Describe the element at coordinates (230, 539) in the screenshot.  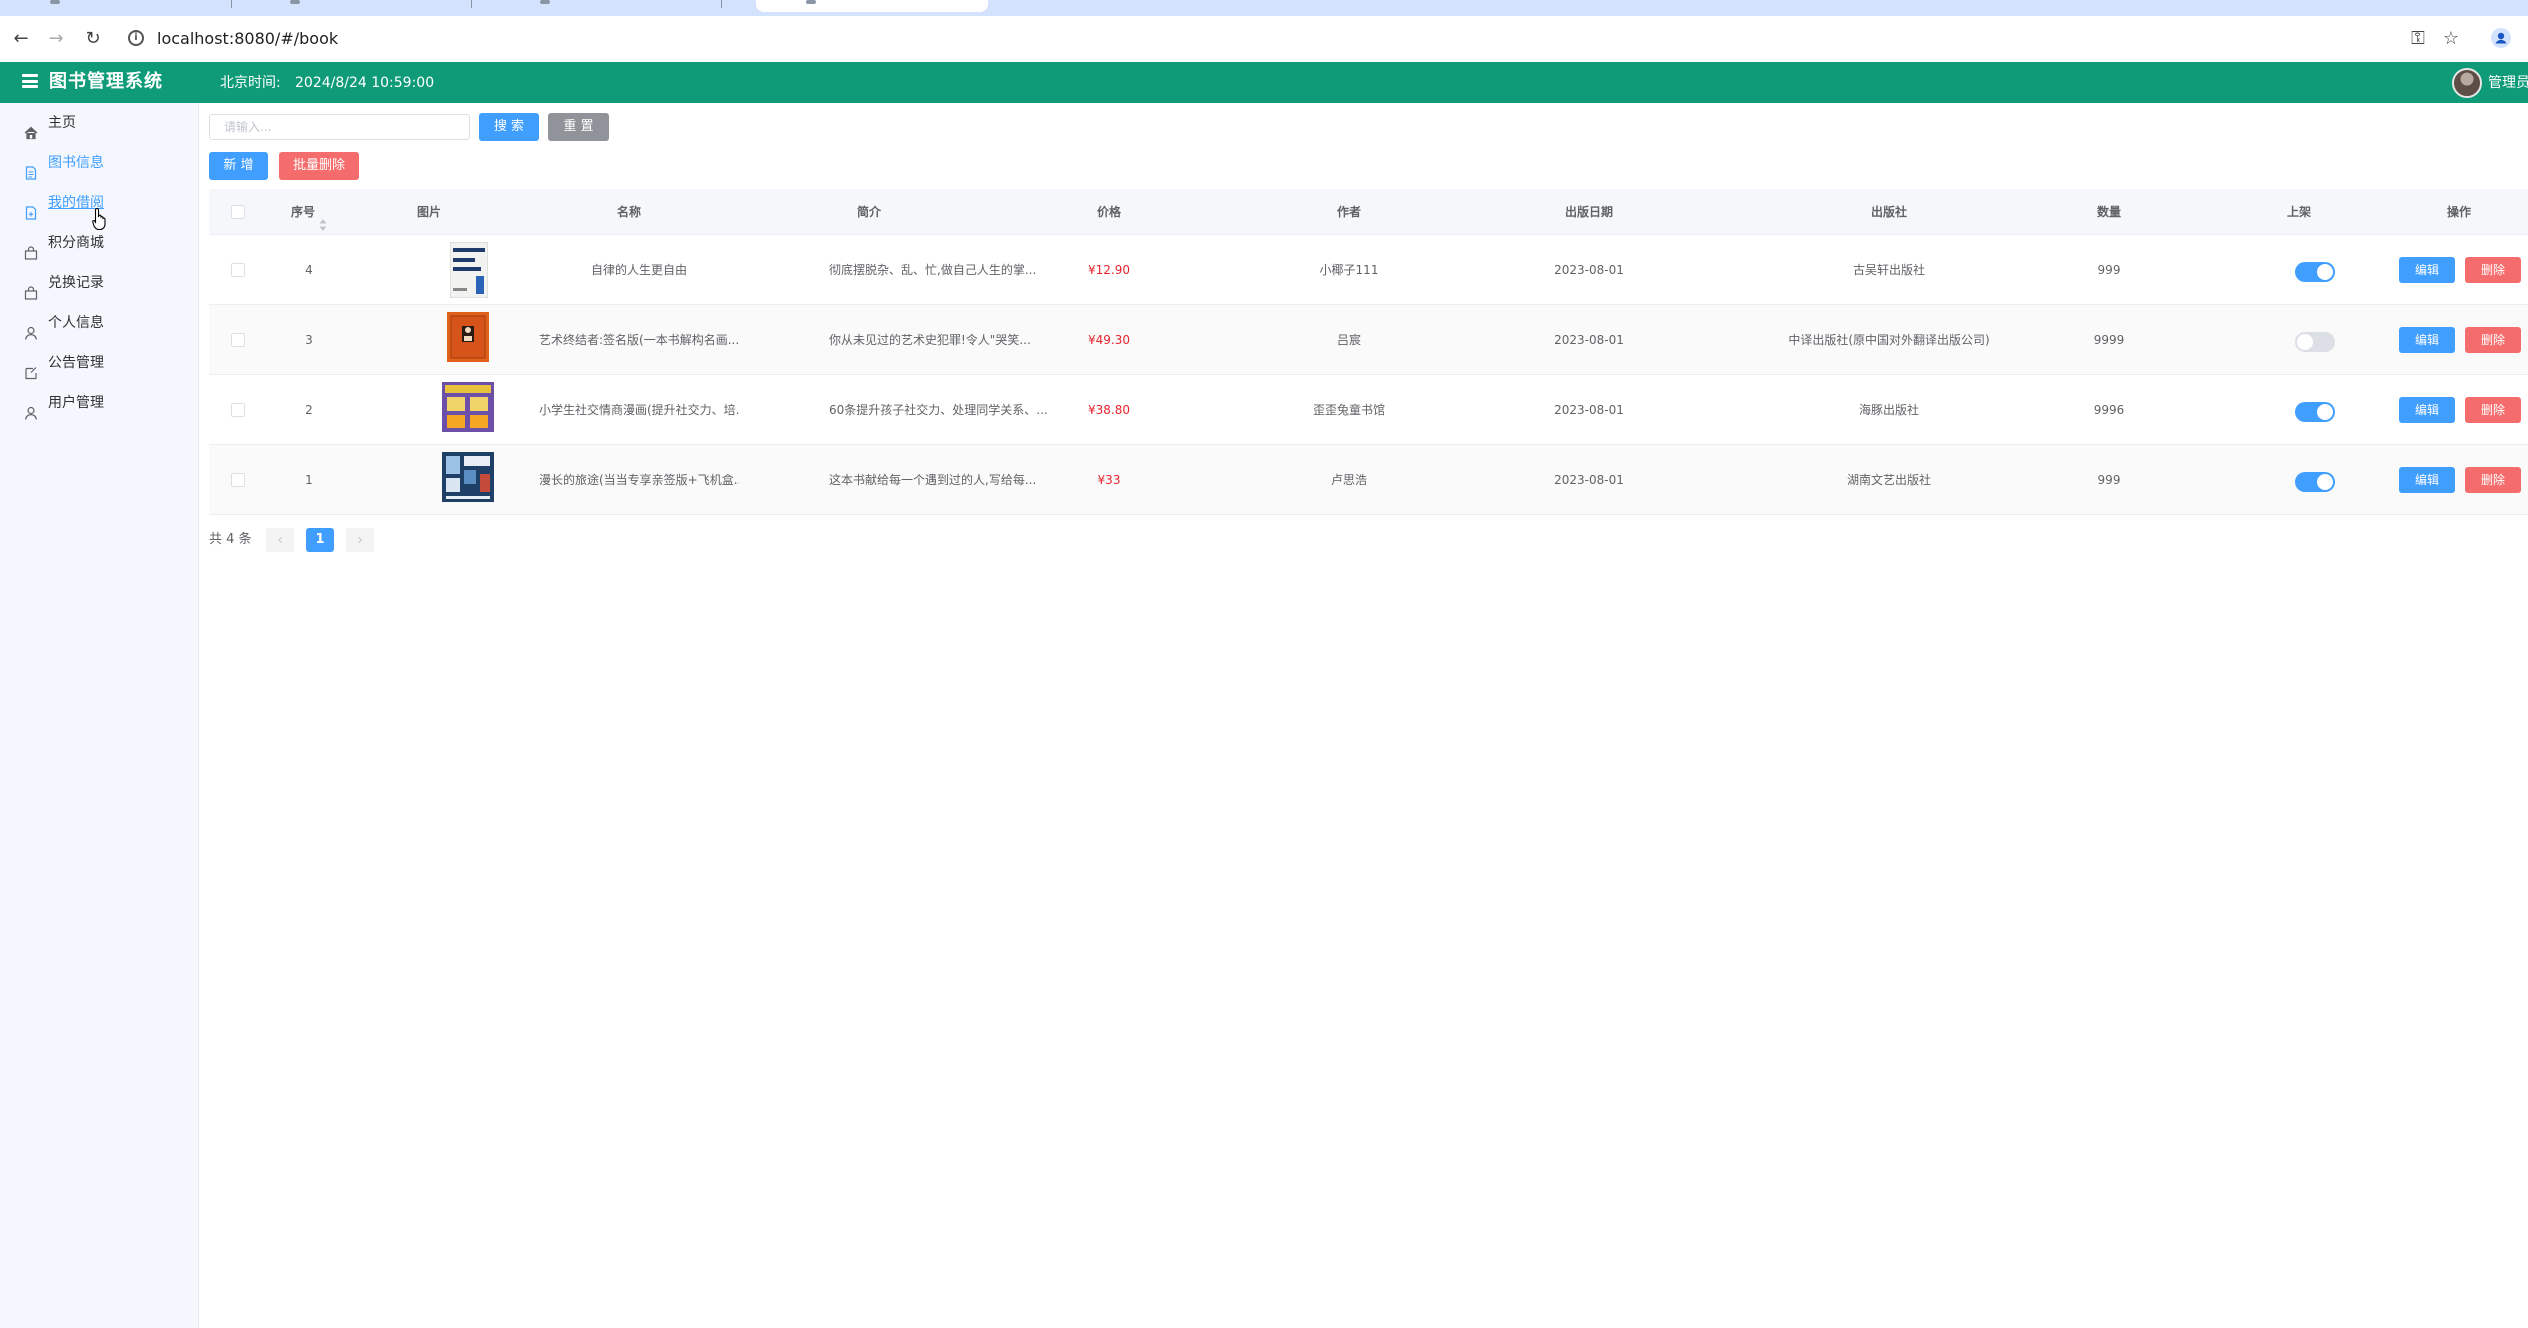
I see `pagination-total: 共 4 条` at that location.